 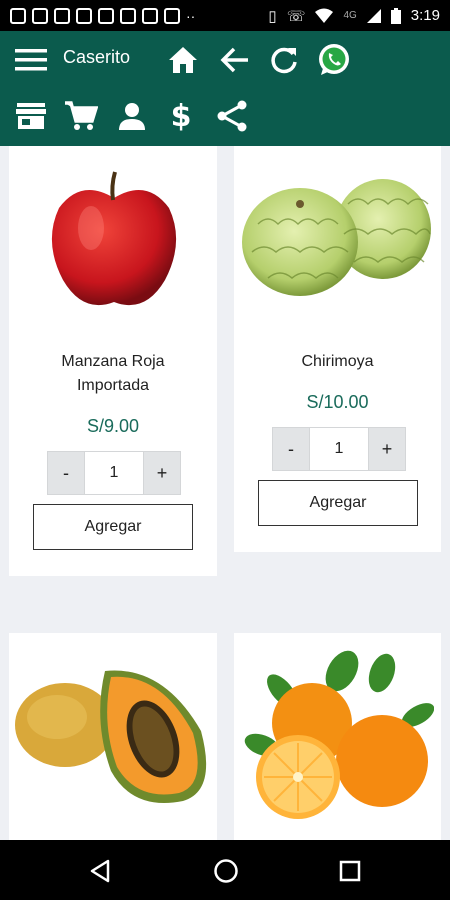 What do you see at coordinates (31, 60) in the screenshot?
I see `menu-icon` at bounding box center [31, 60].